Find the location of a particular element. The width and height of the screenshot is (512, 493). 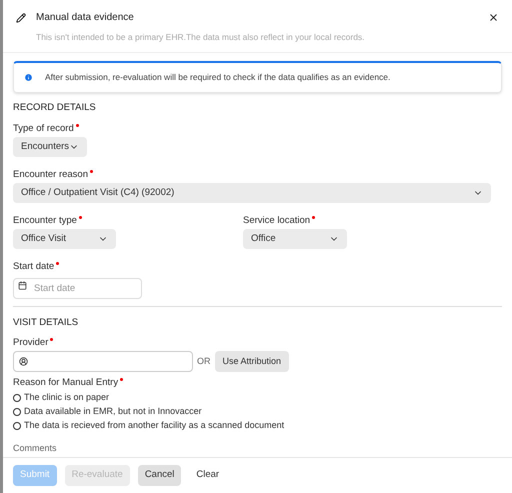

field-label: Encounter type is located at coordinates (45, 220).